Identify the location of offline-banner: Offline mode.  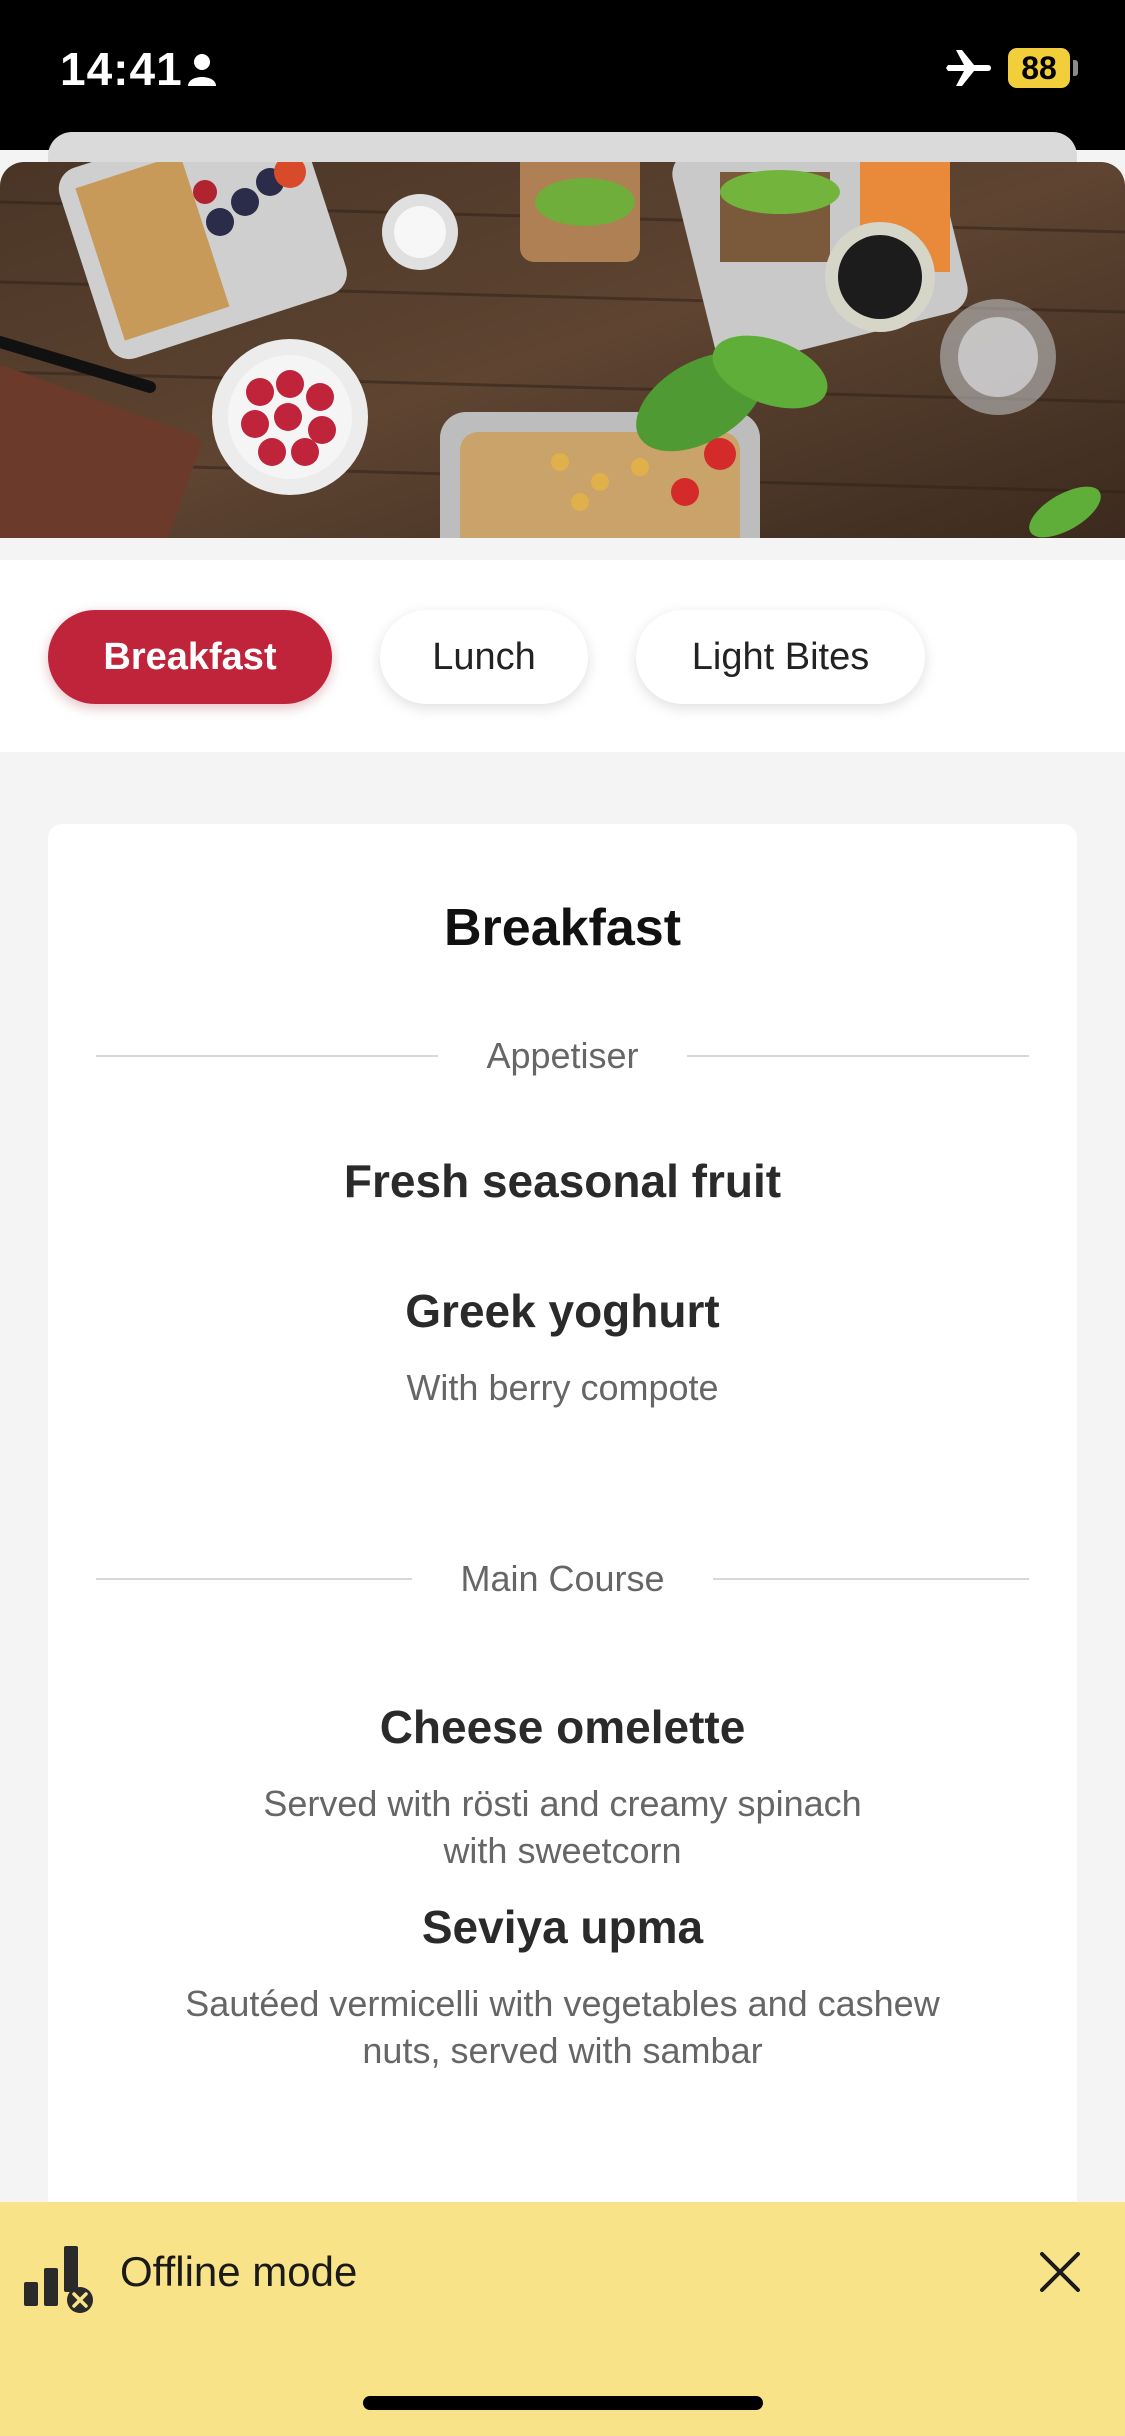
(562, 2319).